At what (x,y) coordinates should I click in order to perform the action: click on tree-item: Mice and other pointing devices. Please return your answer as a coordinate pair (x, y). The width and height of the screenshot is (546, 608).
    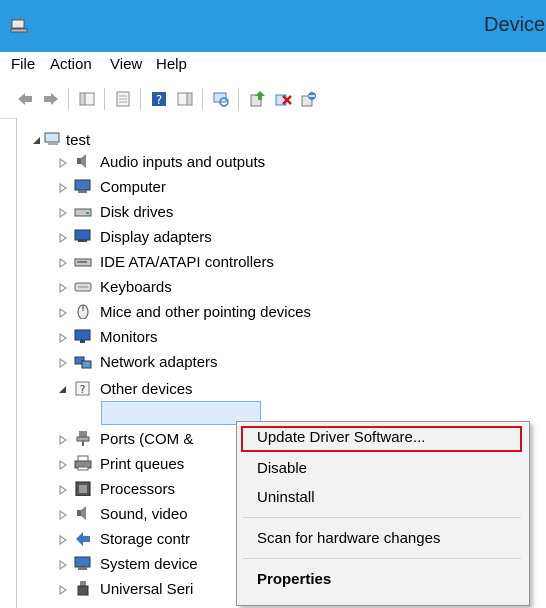
    Looking at the image, I should click on (200, 312).